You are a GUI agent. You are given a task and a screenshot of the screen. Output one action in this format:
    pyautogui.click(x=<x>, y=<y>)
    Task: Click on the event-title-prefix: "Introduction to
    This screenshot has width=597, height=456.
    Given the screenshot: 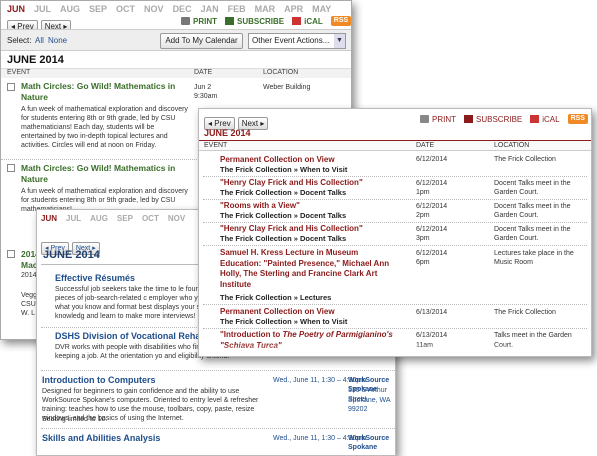 What is the action you would take?
    pyautogui.click(x=251, y=334)
    